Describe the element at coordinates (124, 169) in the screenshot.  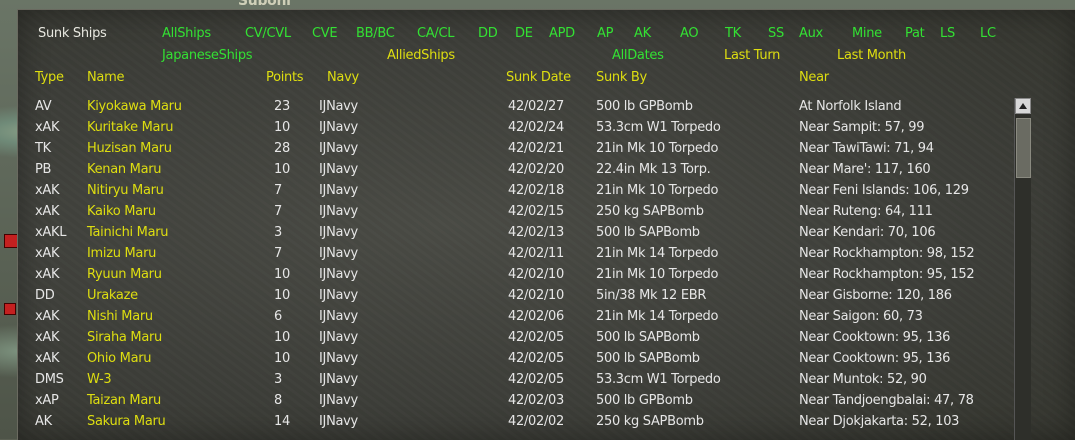
I see `cell-name: Kenan Maru` at that location.